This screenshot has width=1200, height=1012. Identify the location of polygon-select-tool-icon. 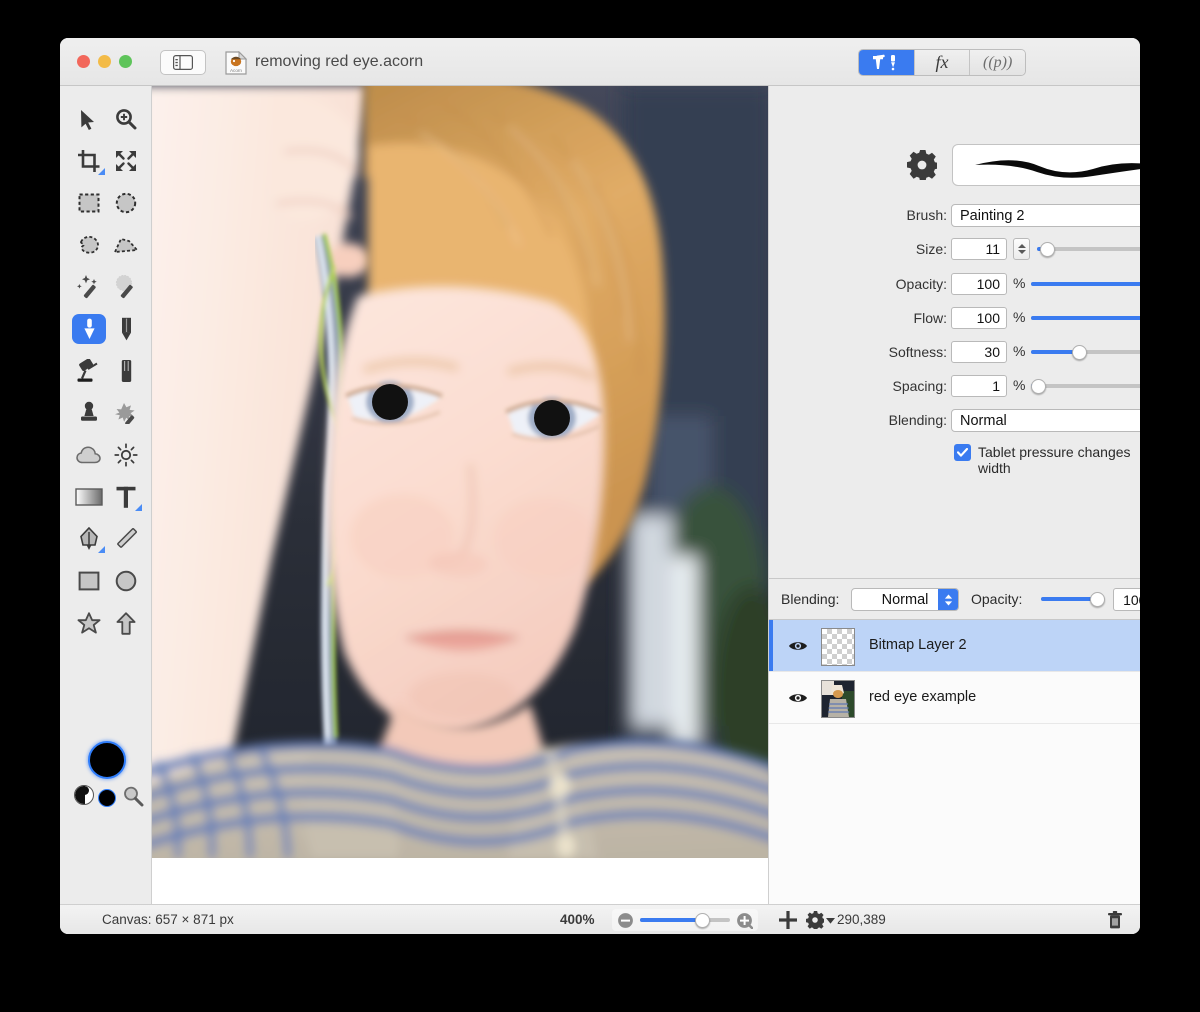
(126, 245).